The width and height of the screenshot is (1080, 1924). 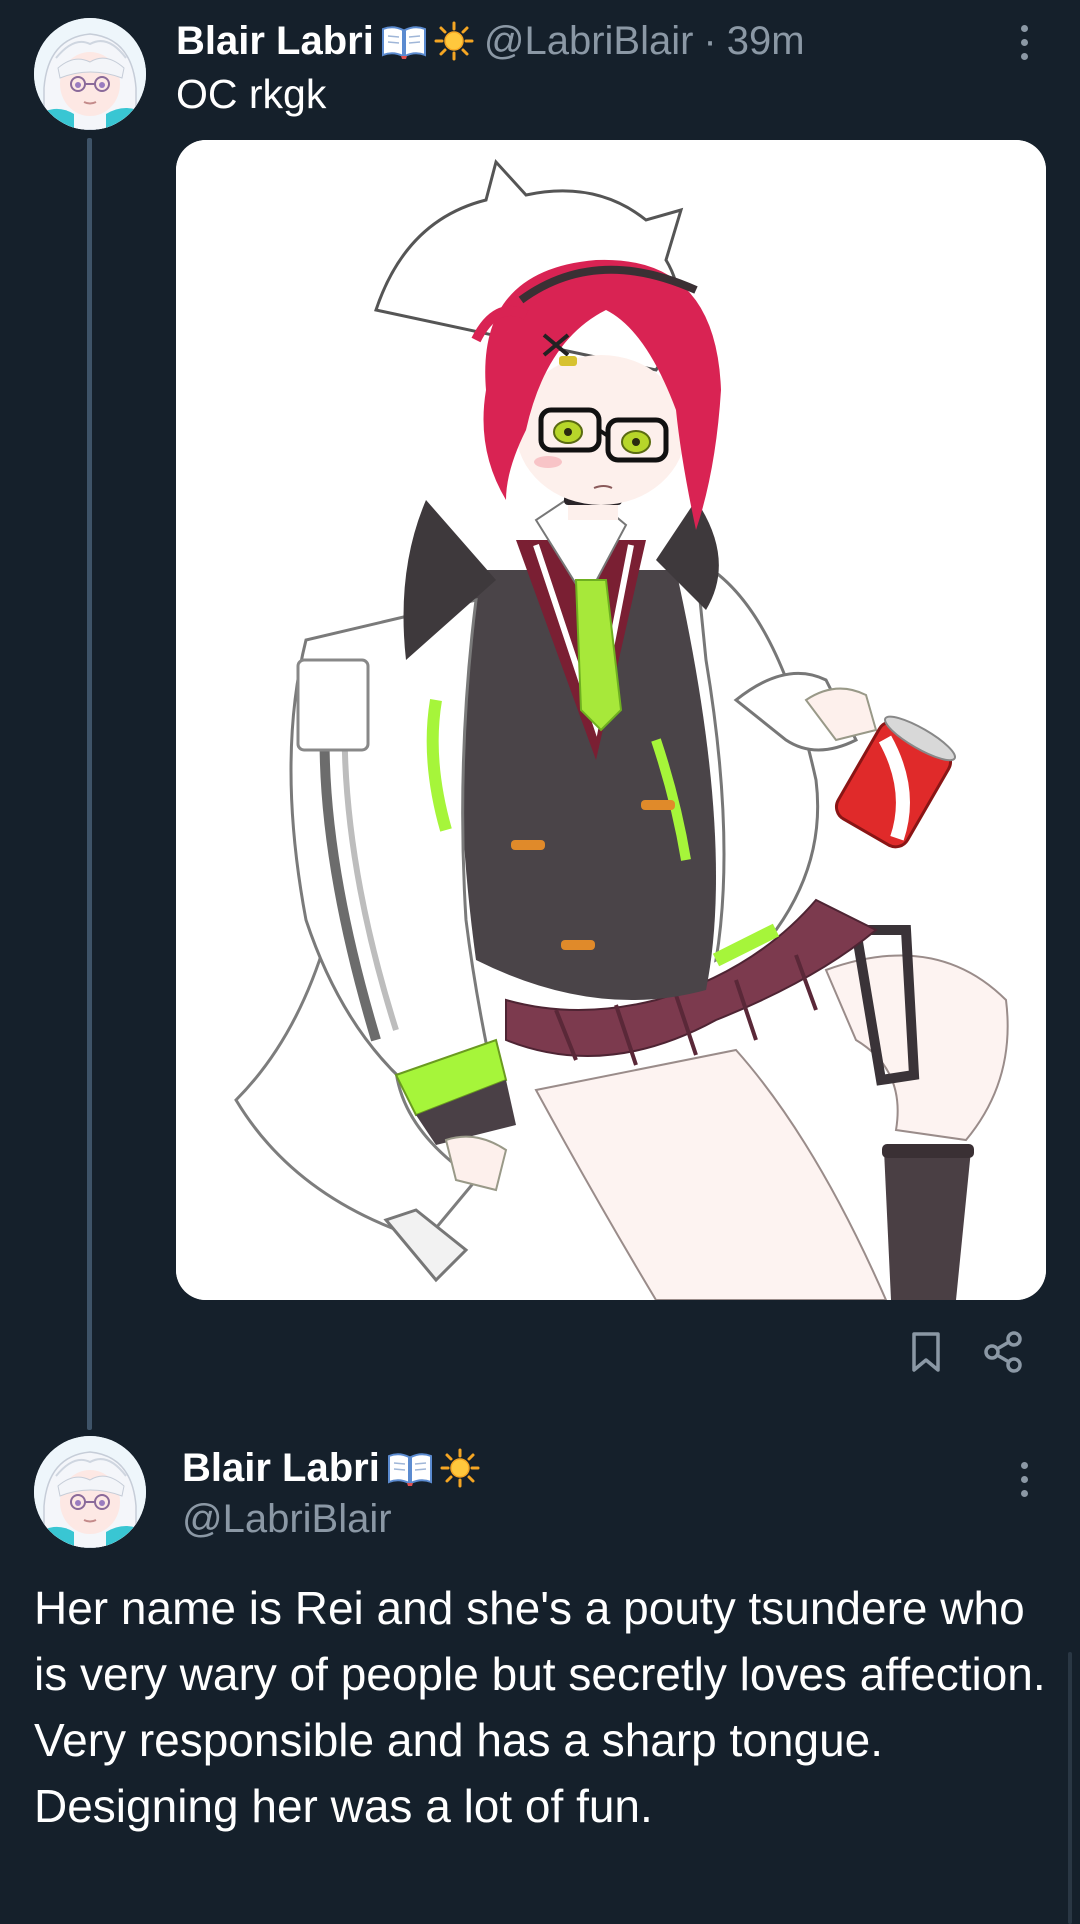 I want to click on post-author-row: Blair Labri, so click(x=331, y=1468).